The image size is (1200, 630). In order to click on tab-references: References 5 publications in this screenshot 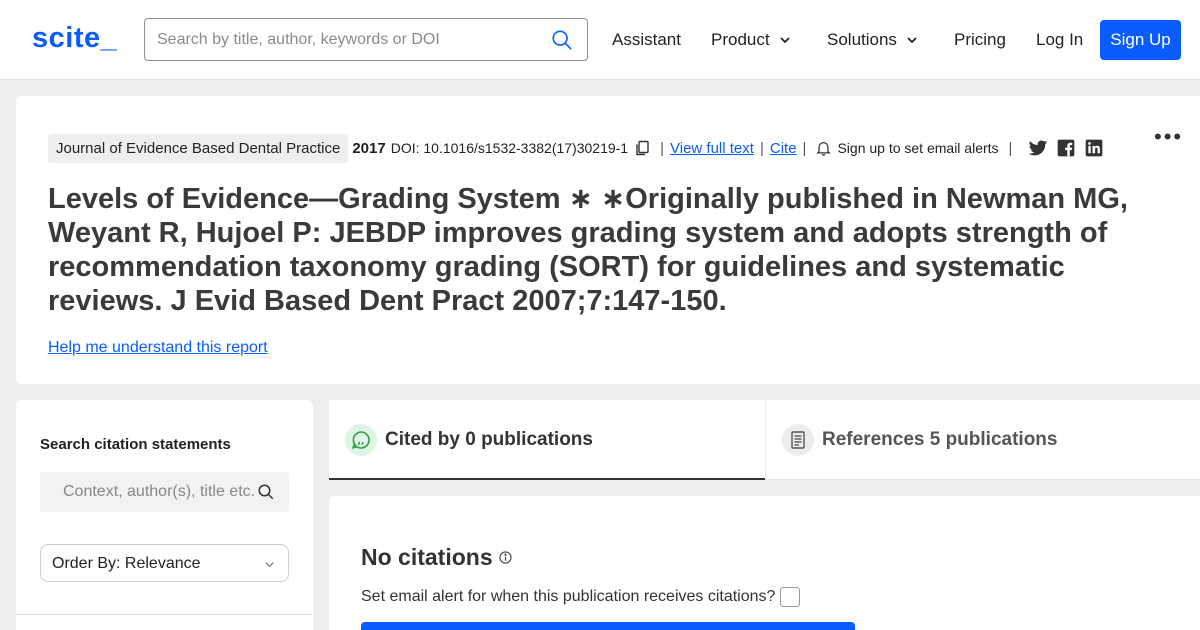, I will do `click(983, 440)`.